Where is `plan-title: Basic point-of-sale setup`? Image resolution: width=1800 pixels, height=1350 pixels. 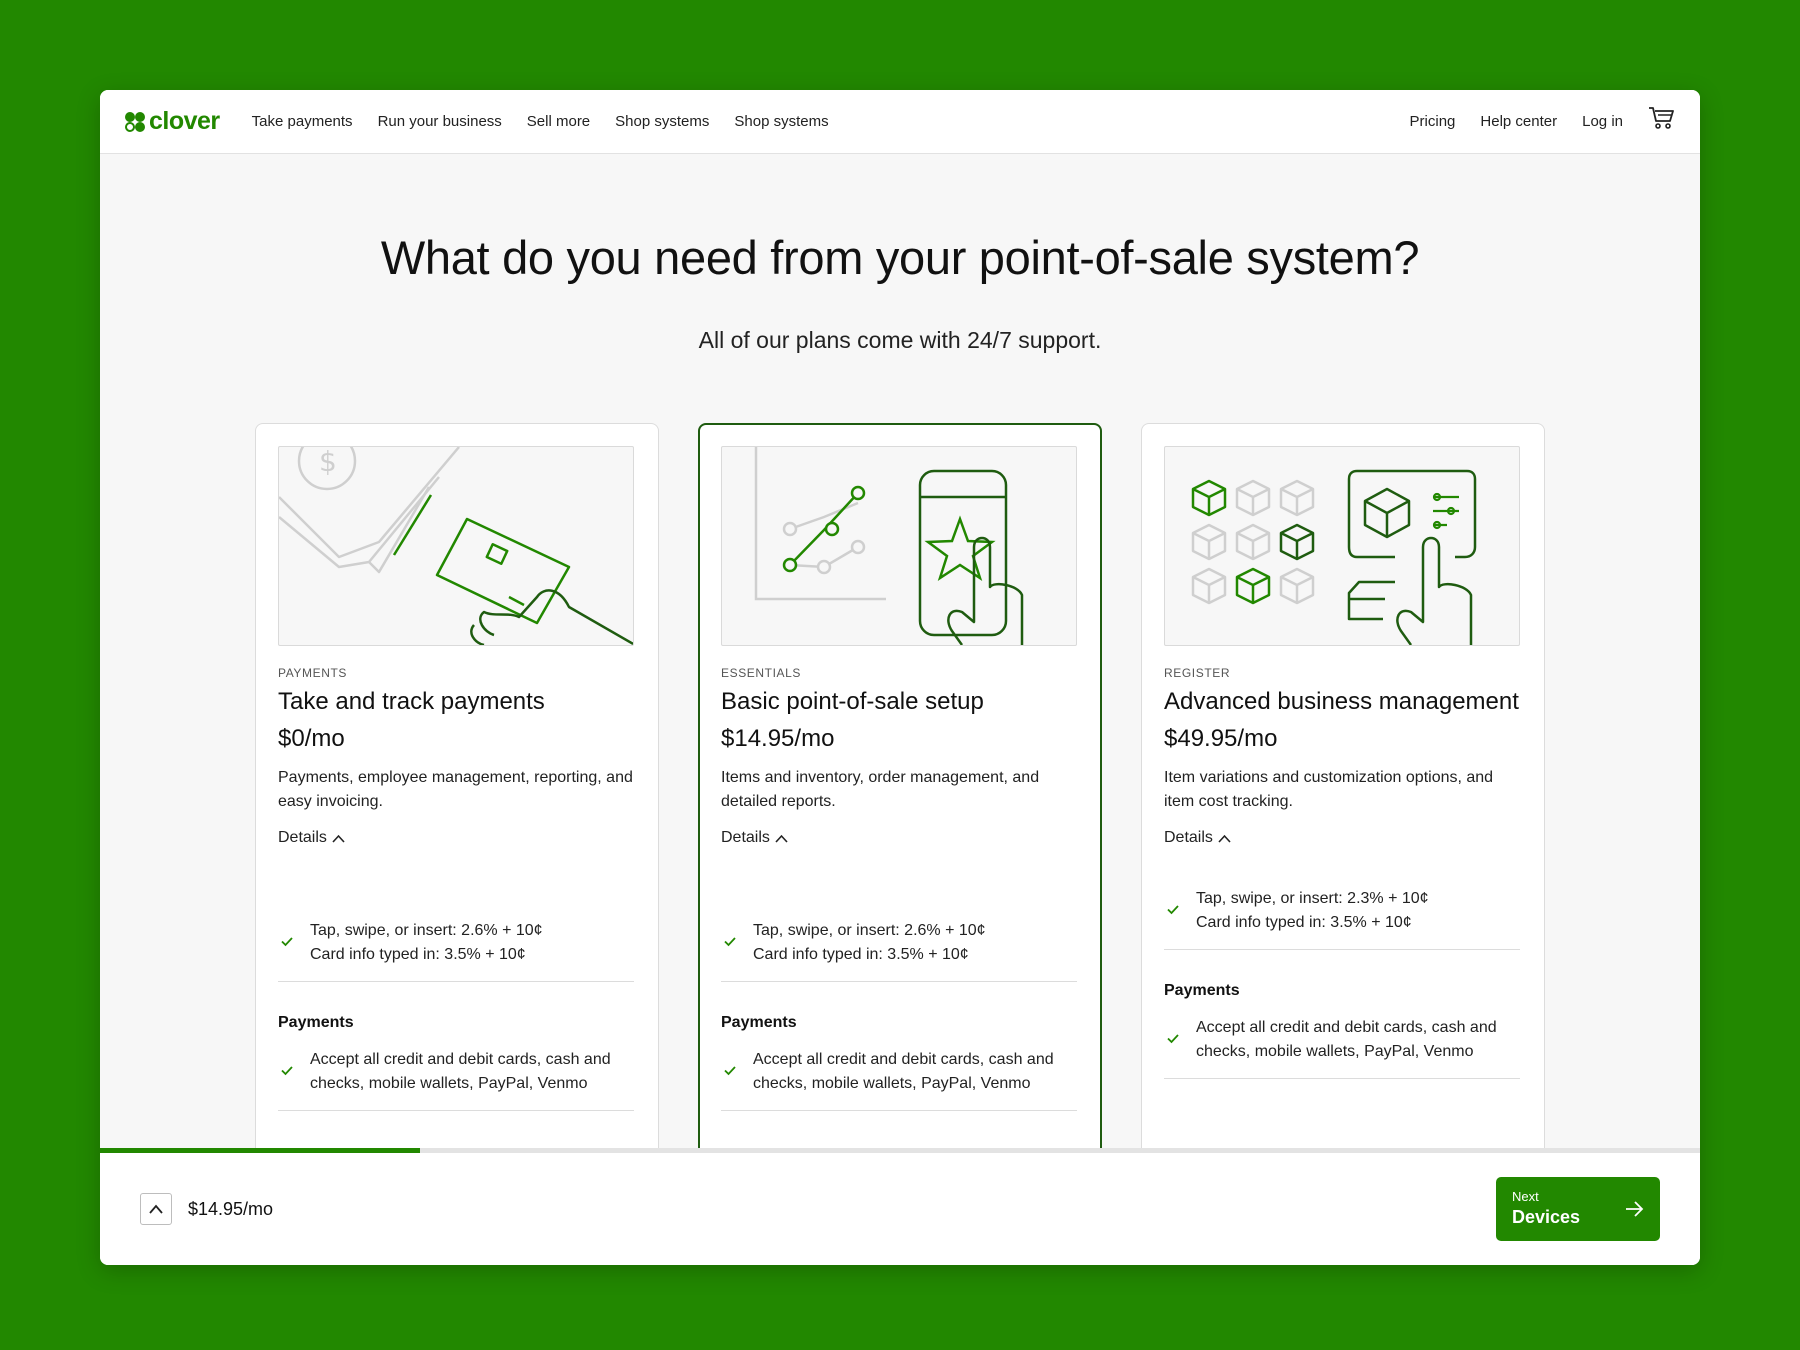 plan-title: Basic point-of-sale setup is located at coordinates (852, 701).